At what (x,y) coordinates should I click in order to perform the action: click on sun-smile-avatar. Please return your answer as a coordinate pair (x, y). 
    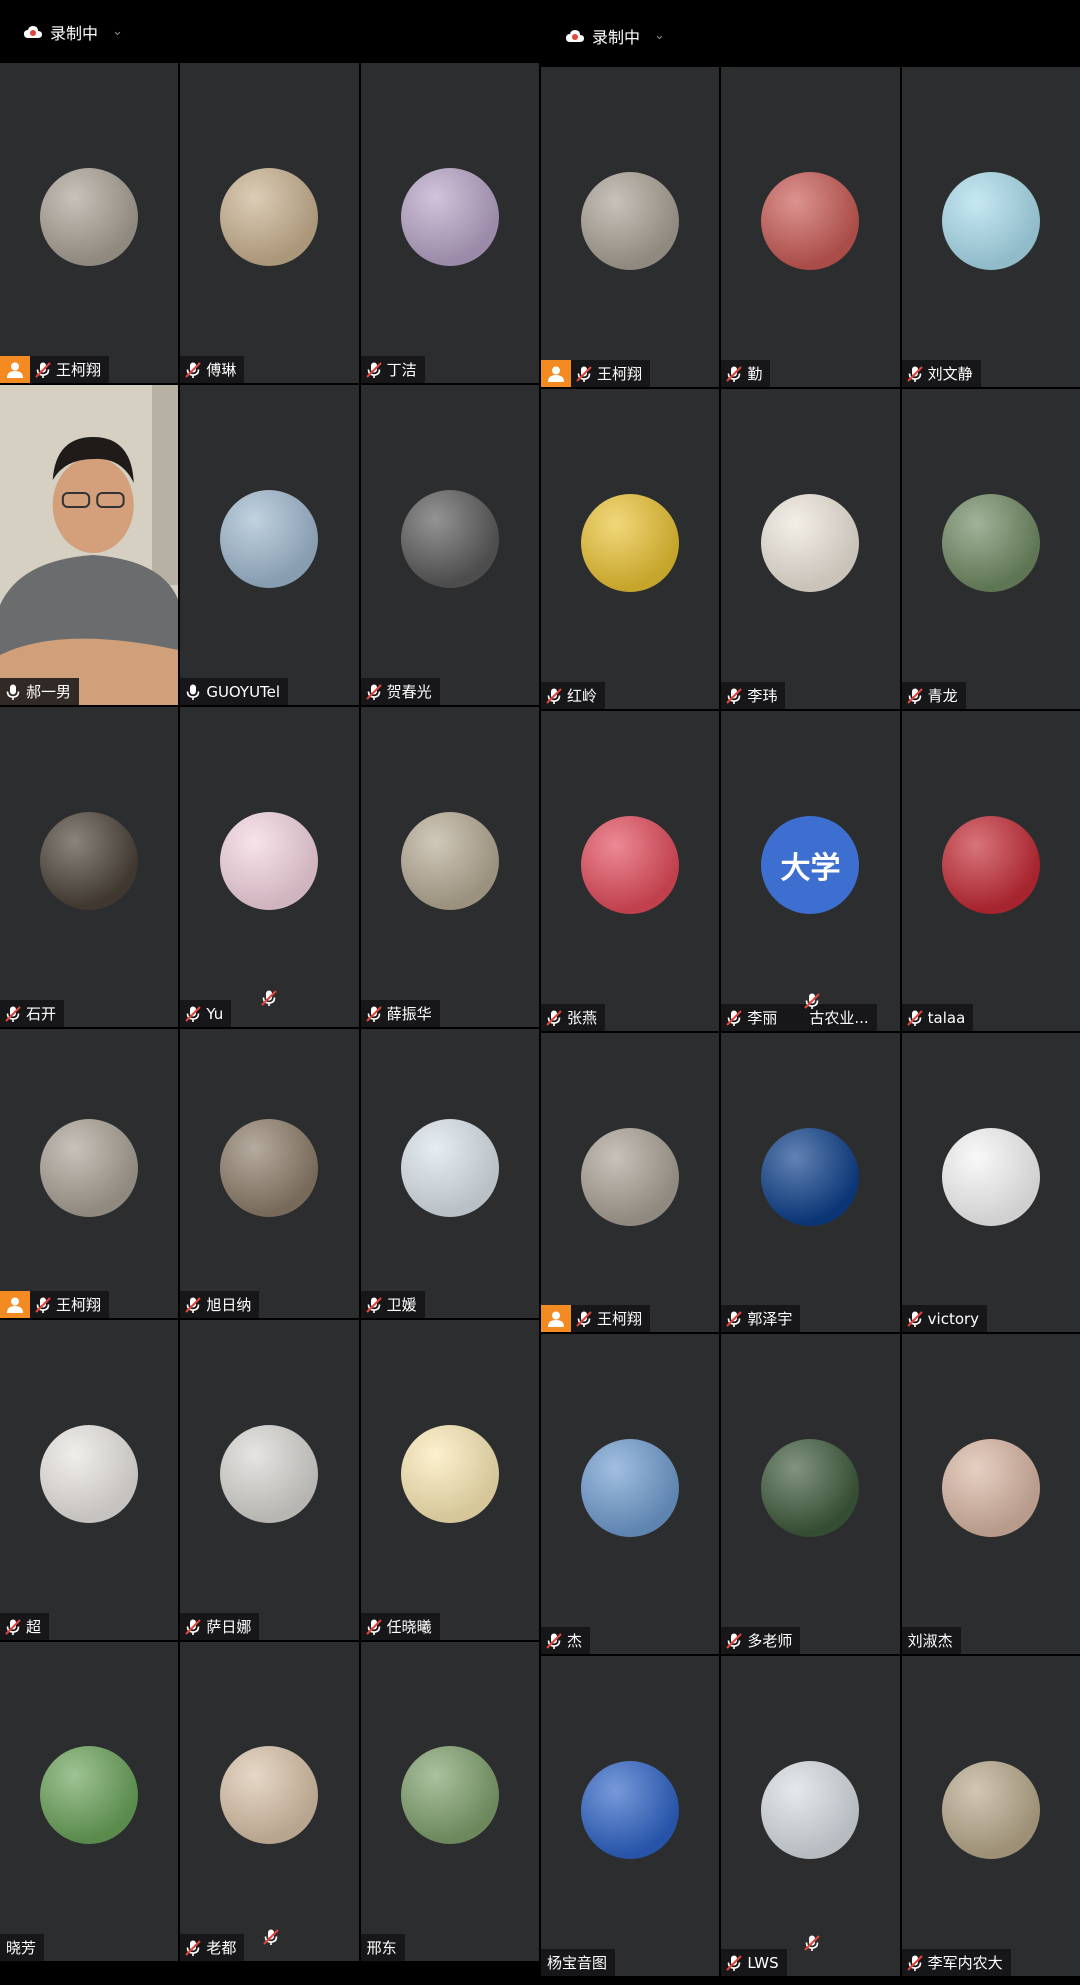
    Looking at the image, I should click on (449, 1473).